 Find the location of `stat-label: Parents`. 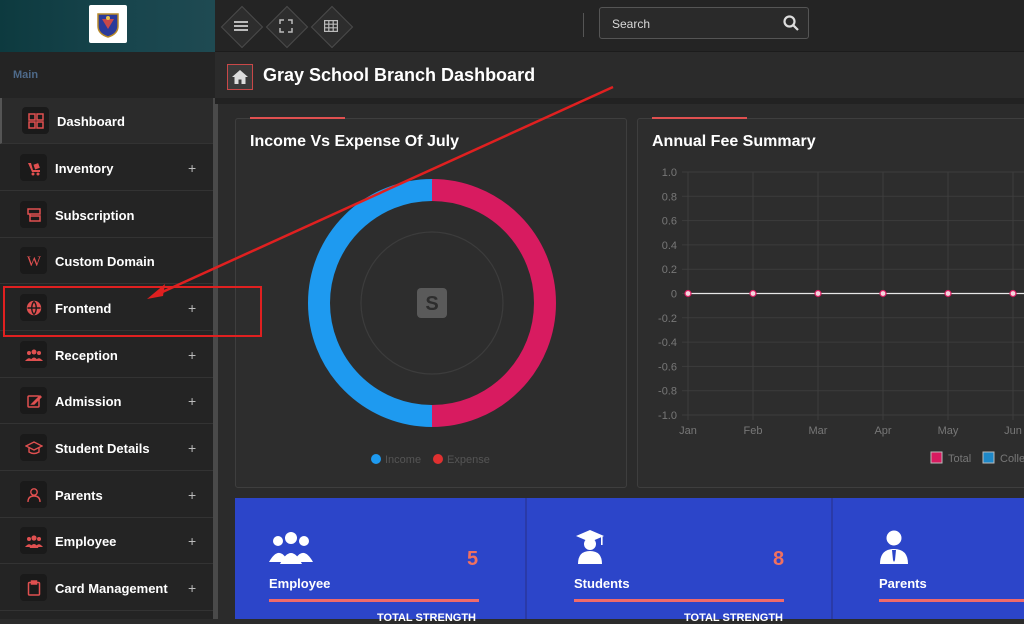

stat-label: Parents is located at coordinates (903, 583).